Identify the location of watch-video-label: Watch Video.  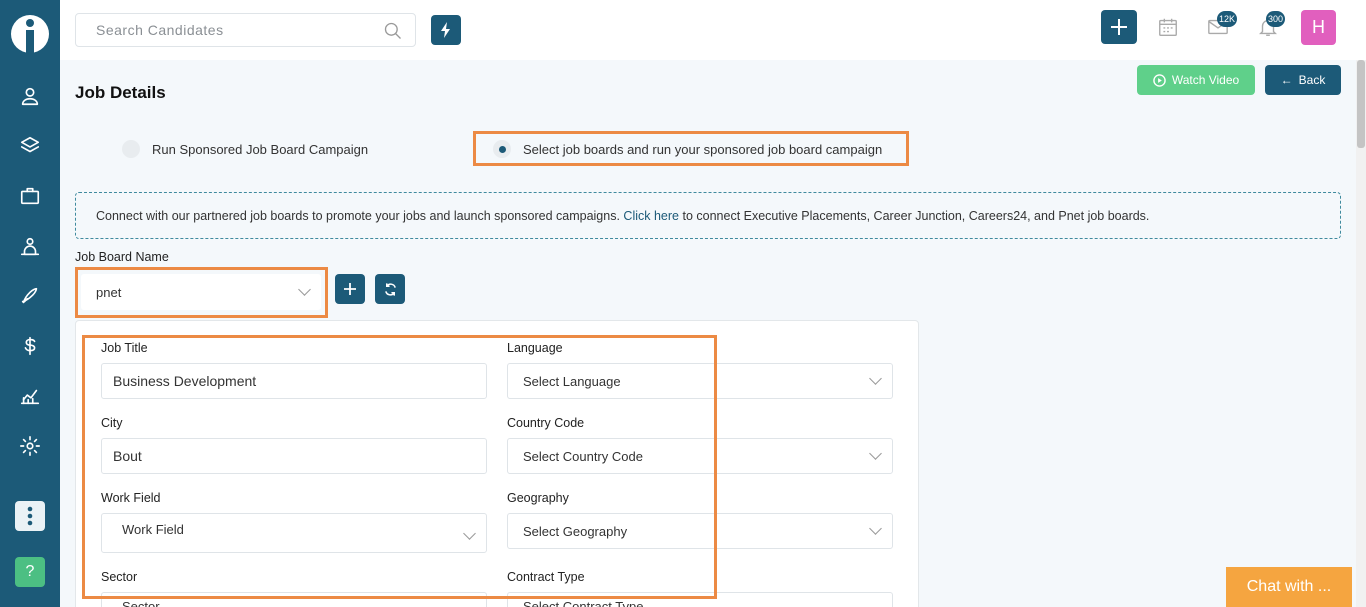
(1205, 80).